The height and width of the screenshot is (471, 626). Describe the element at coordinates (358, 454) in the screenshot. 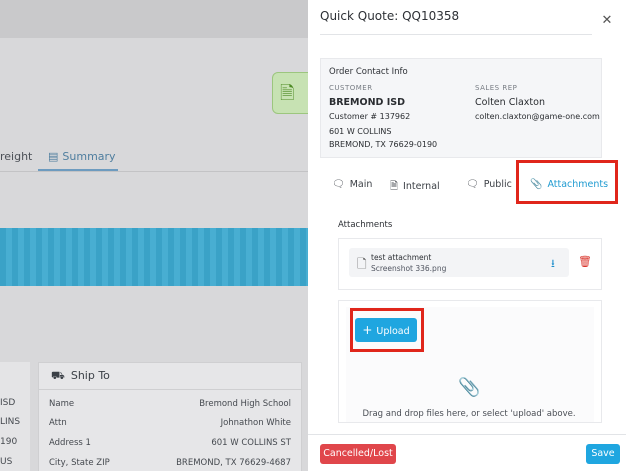

I see `cancelled-lost-button: Cancelled/Lost` at that location.